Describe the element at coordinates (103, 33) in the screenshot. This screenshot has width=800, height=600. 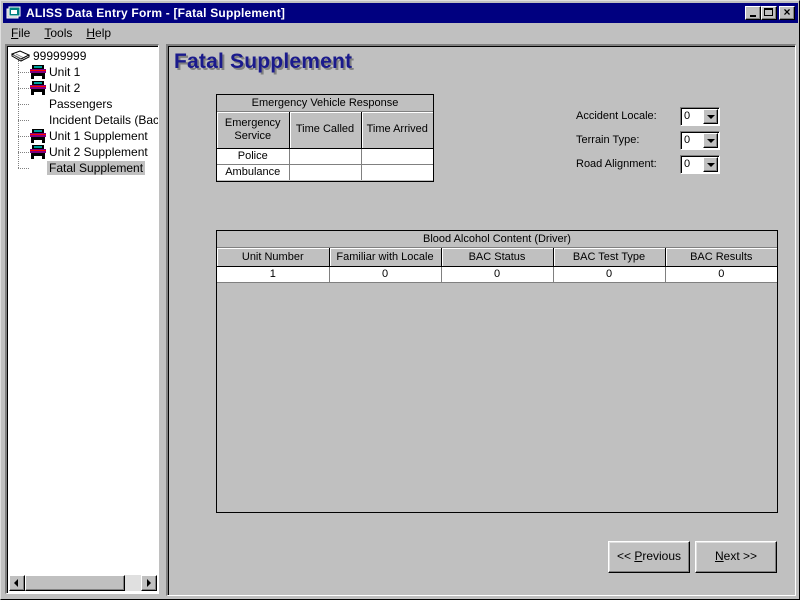
I see `menu-help-label: elp` at that location.